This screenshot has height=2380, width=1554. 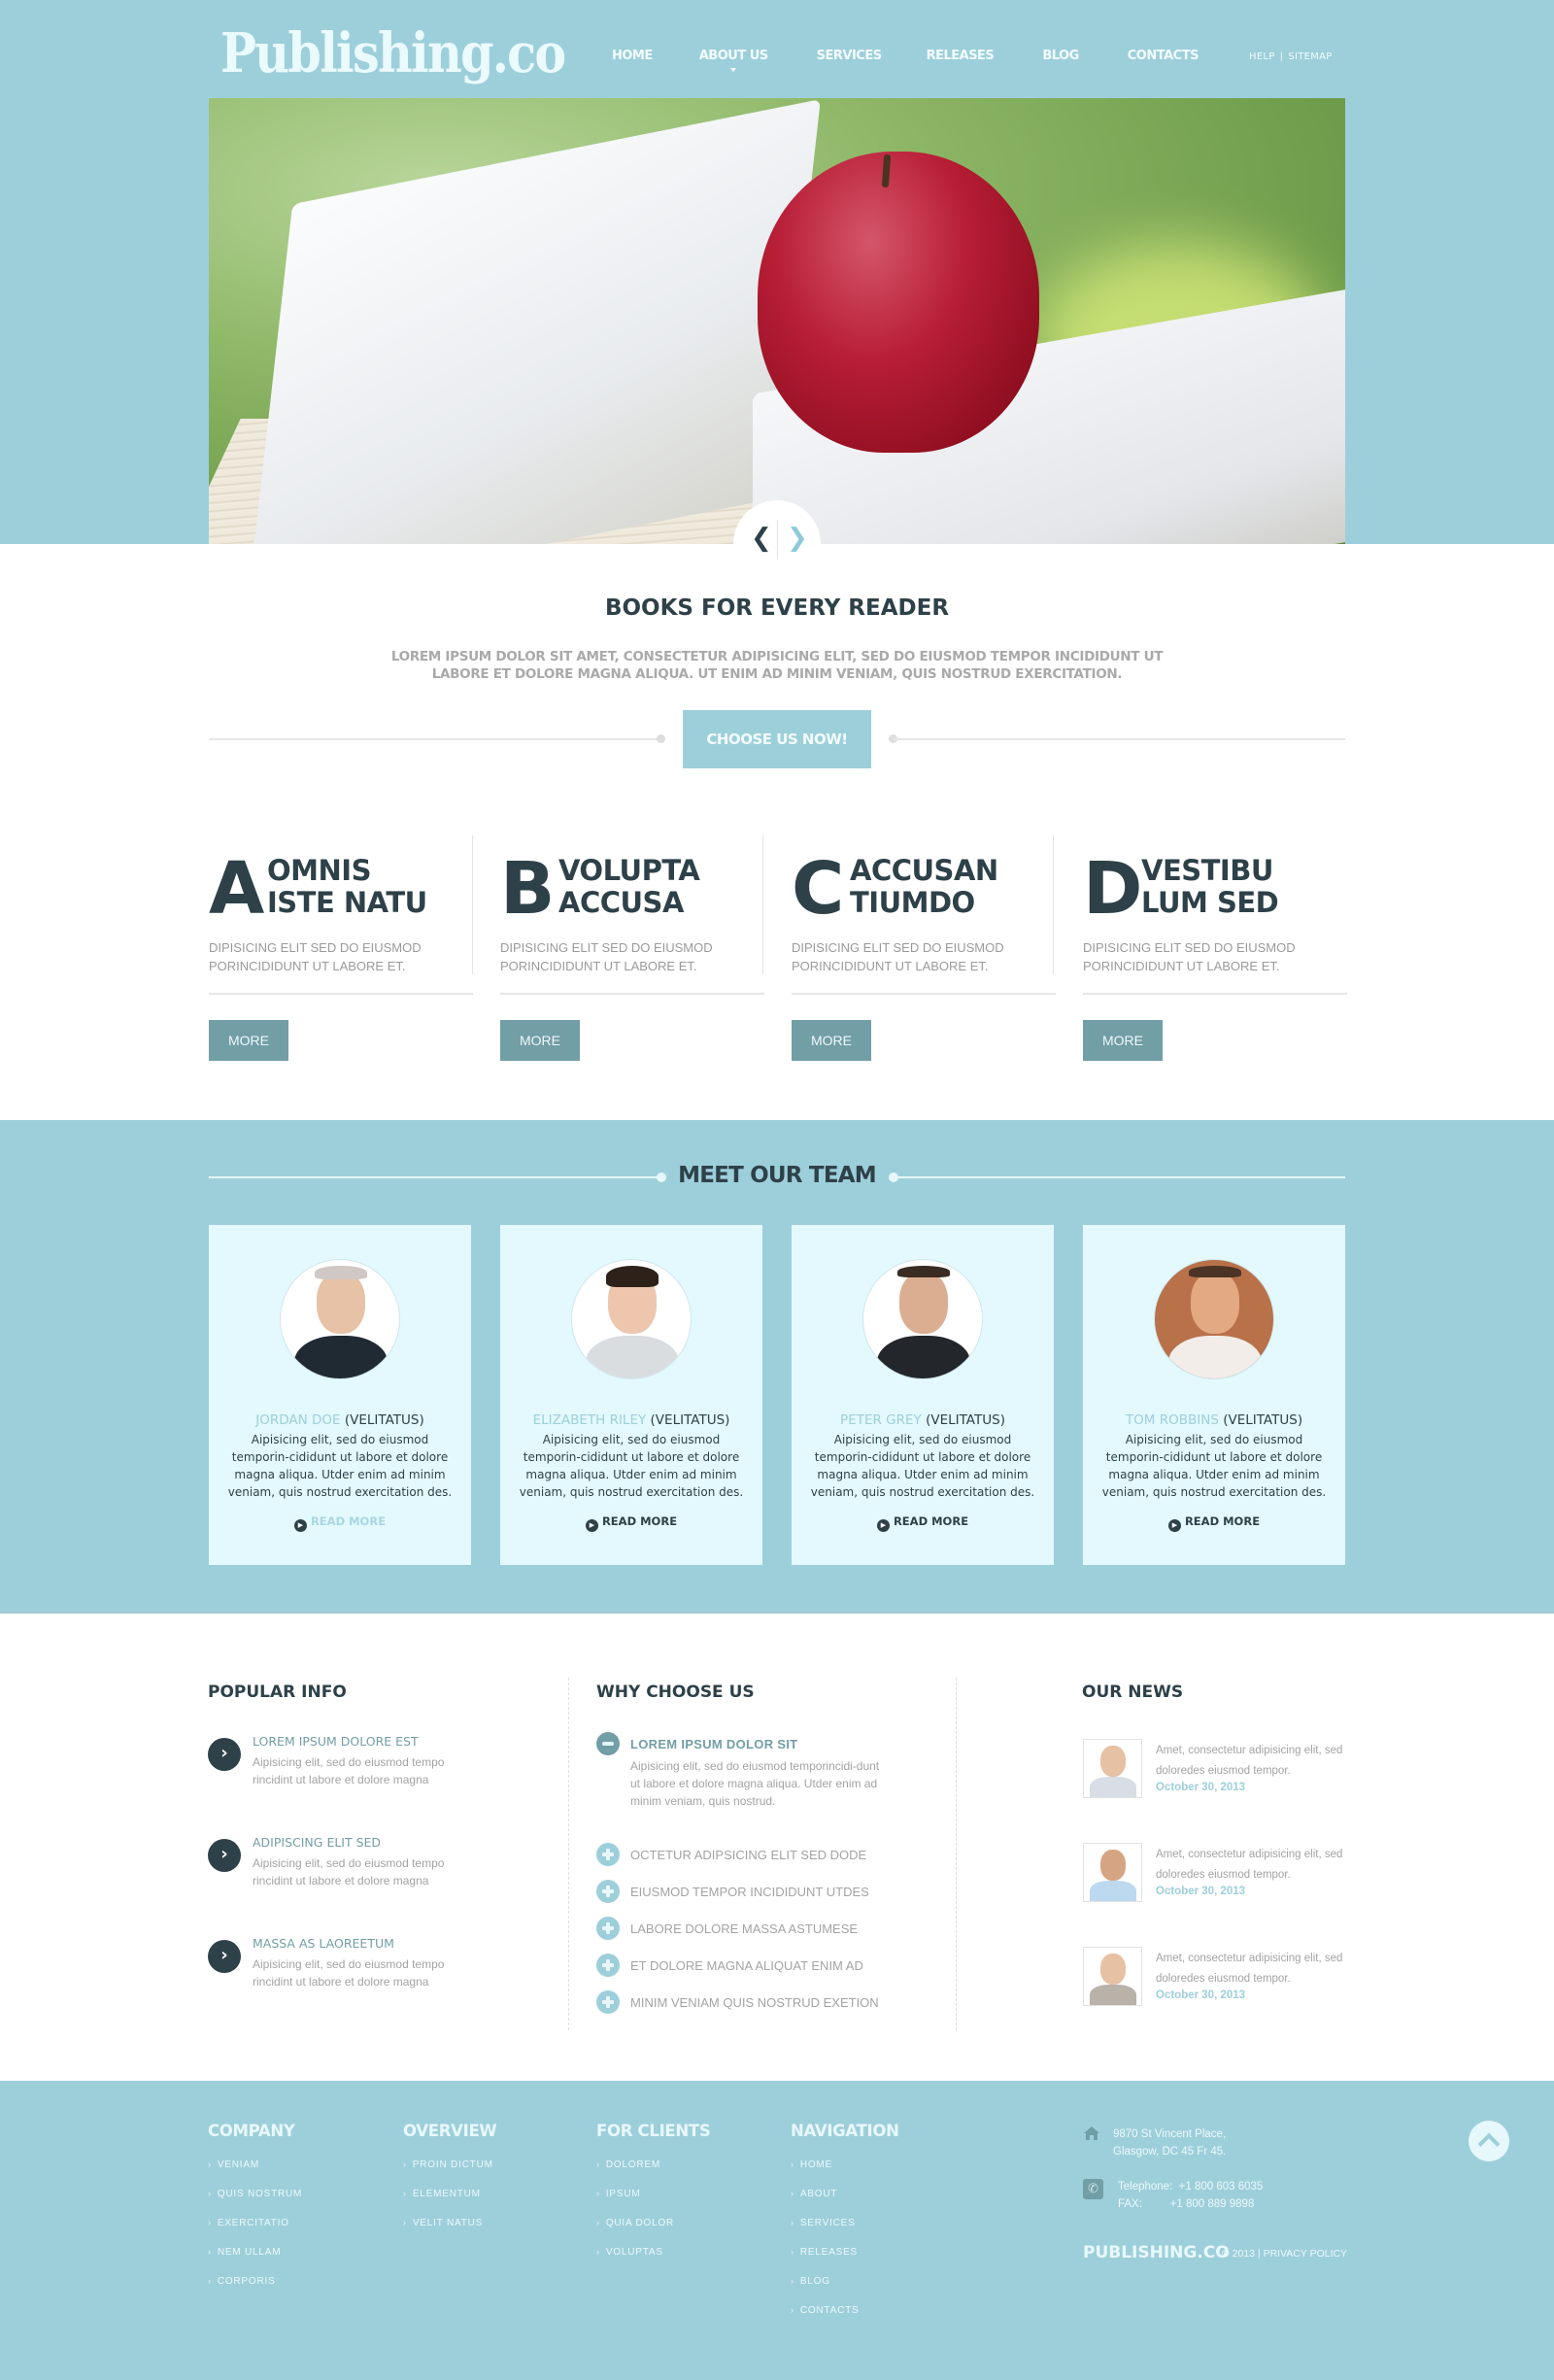 What do you see at coordinates (255, 2232) in the screenshot?
I see `footer-link: › EXERCITATIO` at bounding box center [255, 2232].